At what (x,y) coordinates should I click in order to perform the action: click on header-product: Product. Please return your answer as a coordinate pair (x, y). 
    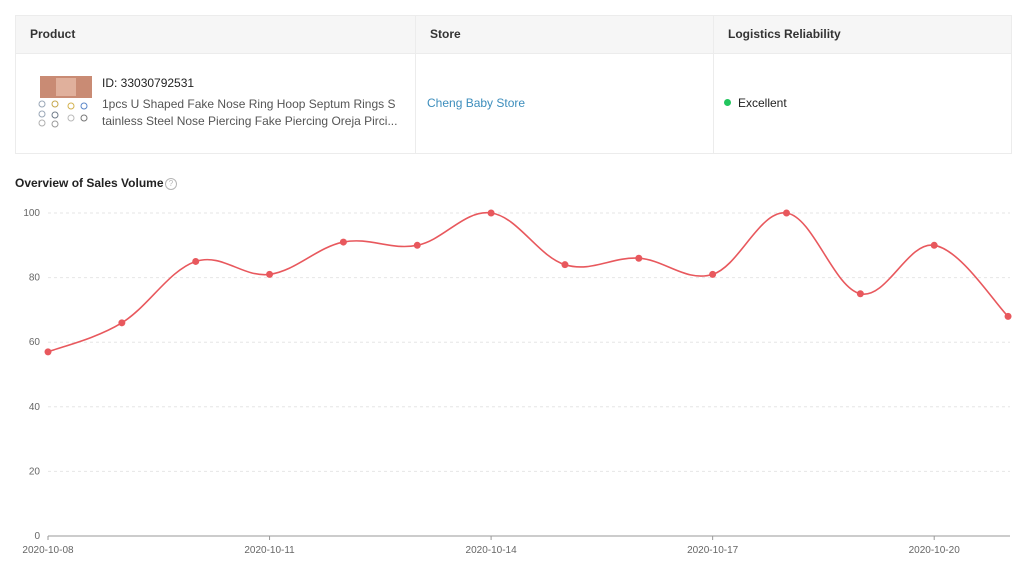
    Looking at the image, I should click on (53, 34).